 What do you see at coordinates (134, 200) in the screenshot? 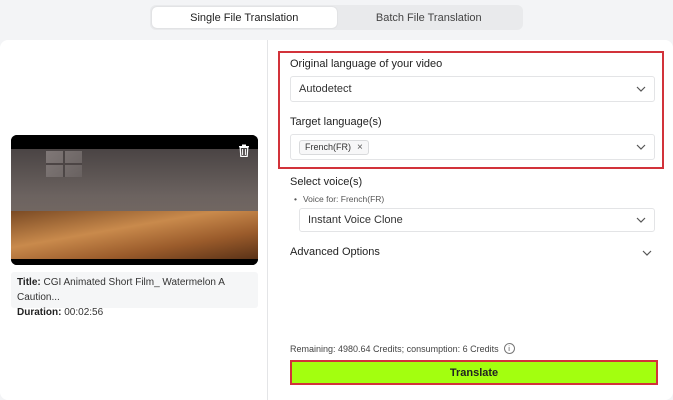
I see `video-preview` at bounding box center [134, 200].